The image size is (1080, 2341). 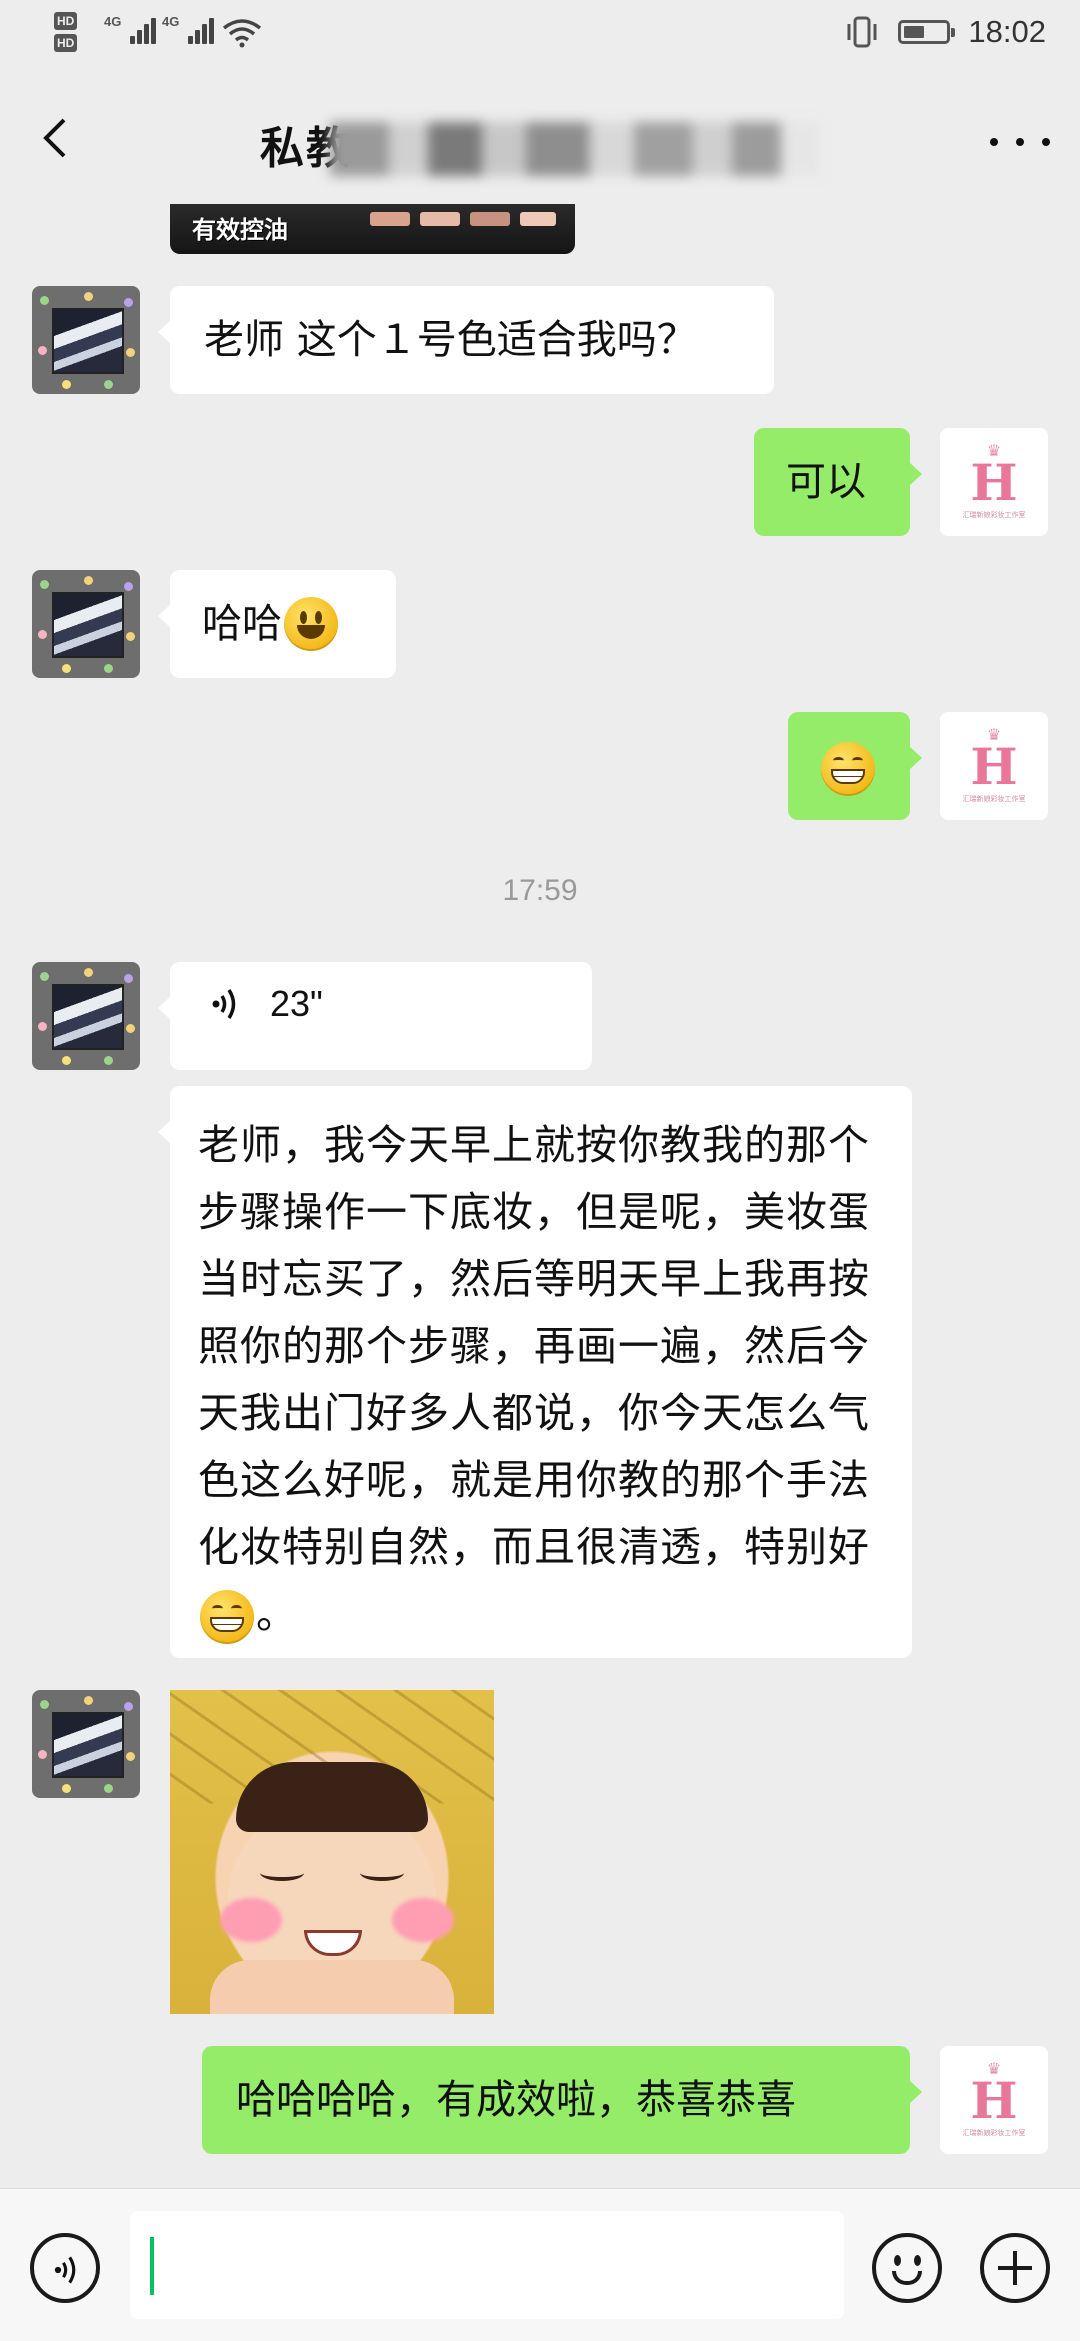 What do you see at coordinates (516, 2100) in the screenshot?
I see `message-text: 哈哈哈哈，有成效啦，恭喜恭喜` at bounding box center [516, 2100].